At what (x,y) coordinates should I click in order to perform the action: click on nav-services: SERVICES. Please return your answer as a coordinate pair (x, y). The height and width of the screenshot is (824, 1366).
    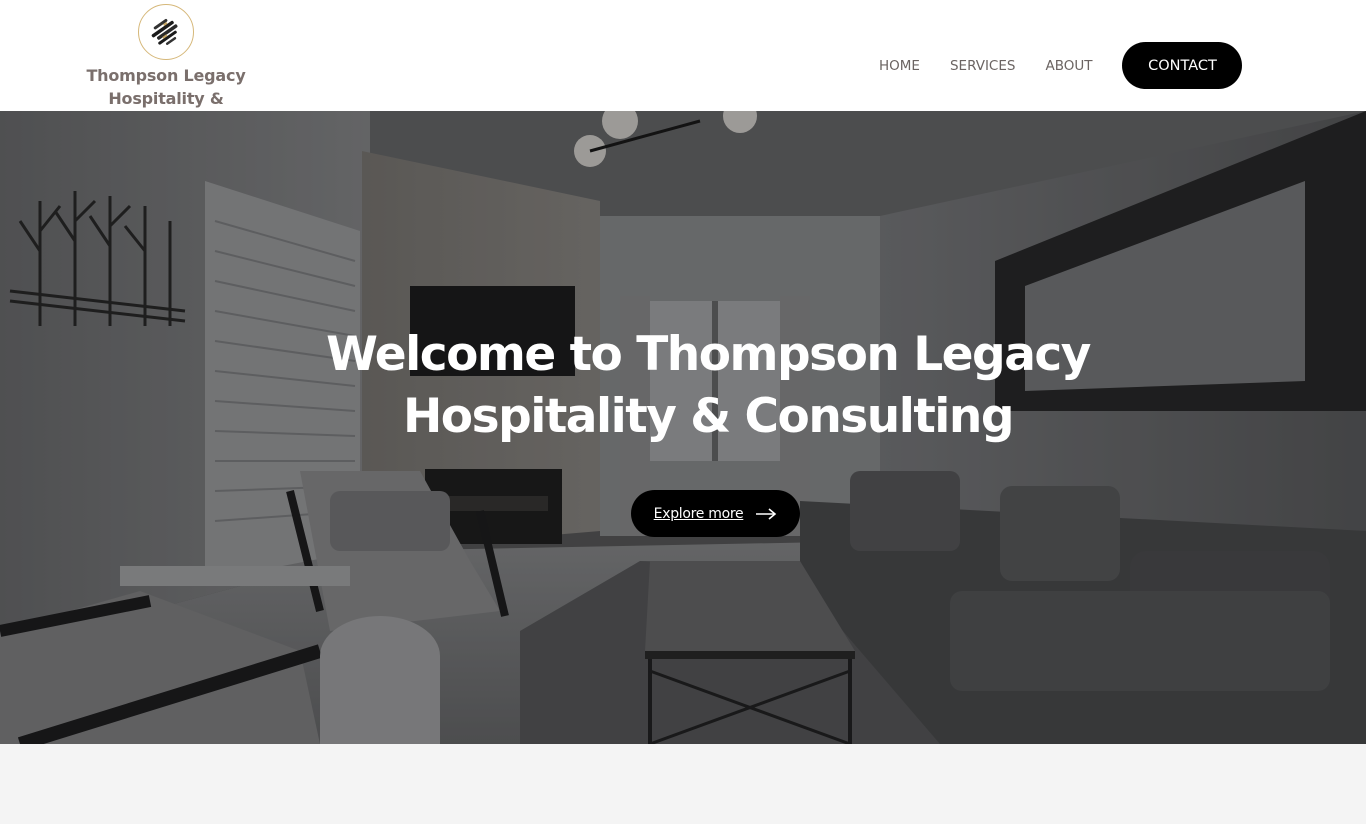
    Looking at the image, I should click on (982, 66).